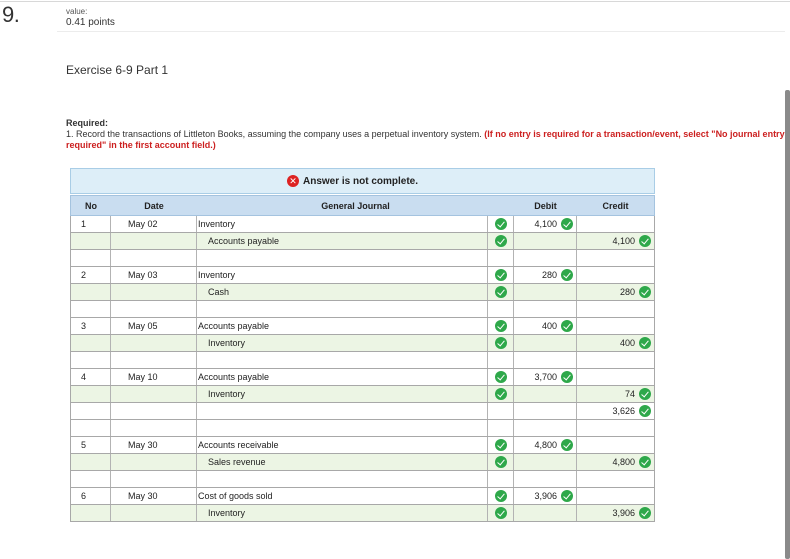  What do you see at coordinates (91, 326) in the screenshot?
I see `entry-number-cell: 3` at bounding box center [91, 326].